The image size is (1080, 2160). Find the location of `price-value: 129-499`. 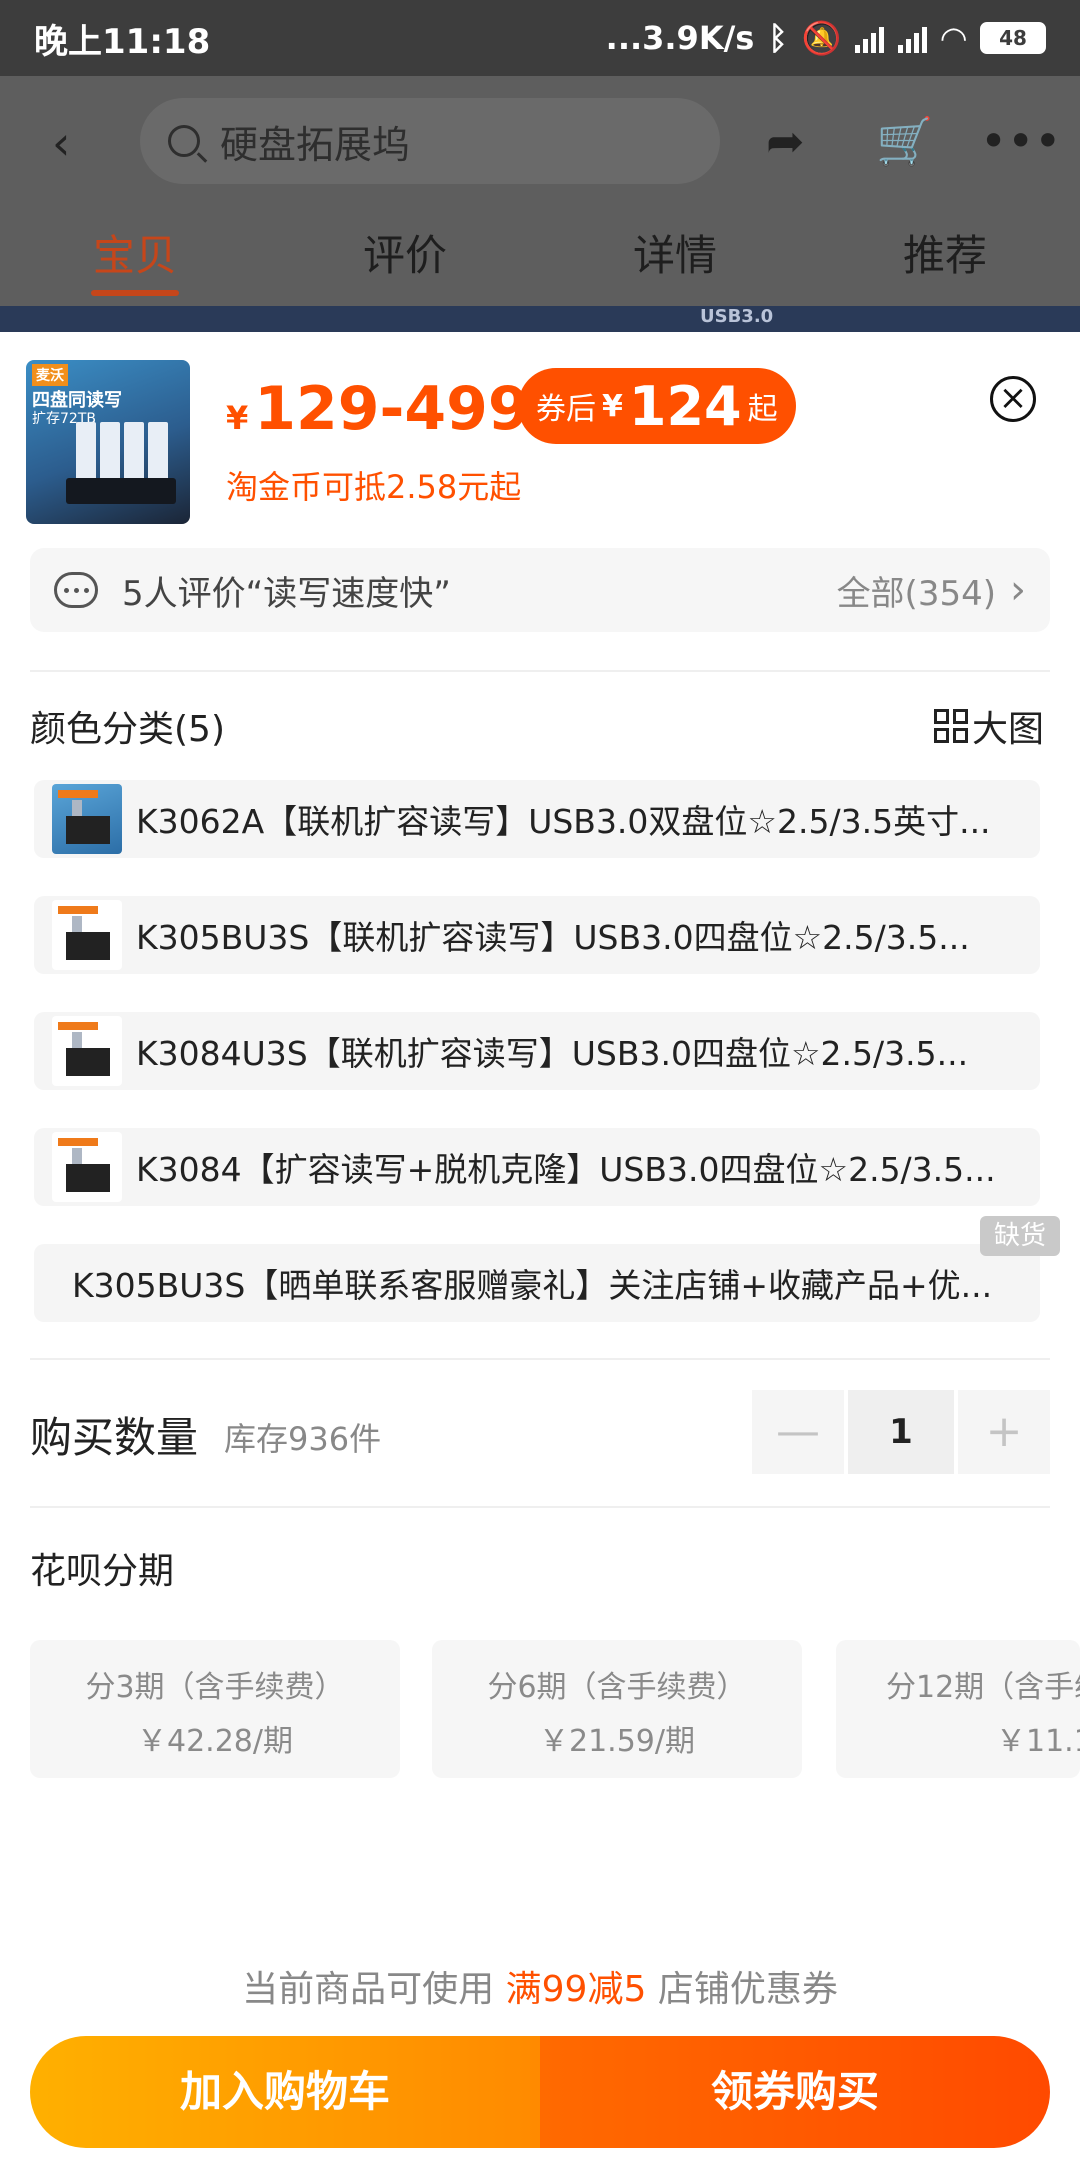

price-value: 129-499 is located at coordinates (392, 409).